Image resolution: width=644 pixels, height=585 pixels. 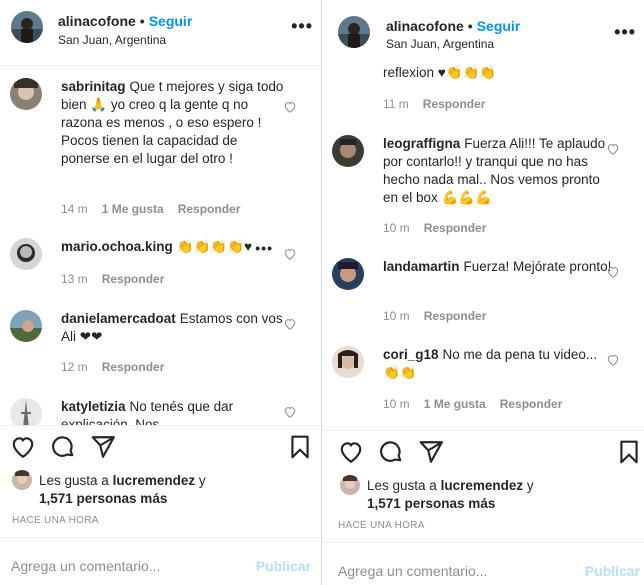 What do you see at coordinates (175, 328) in the screenshot?
I see `comment-text: danielamercadoat Estamos con vos Ali ❤❤` at bounding box center [175, 328].